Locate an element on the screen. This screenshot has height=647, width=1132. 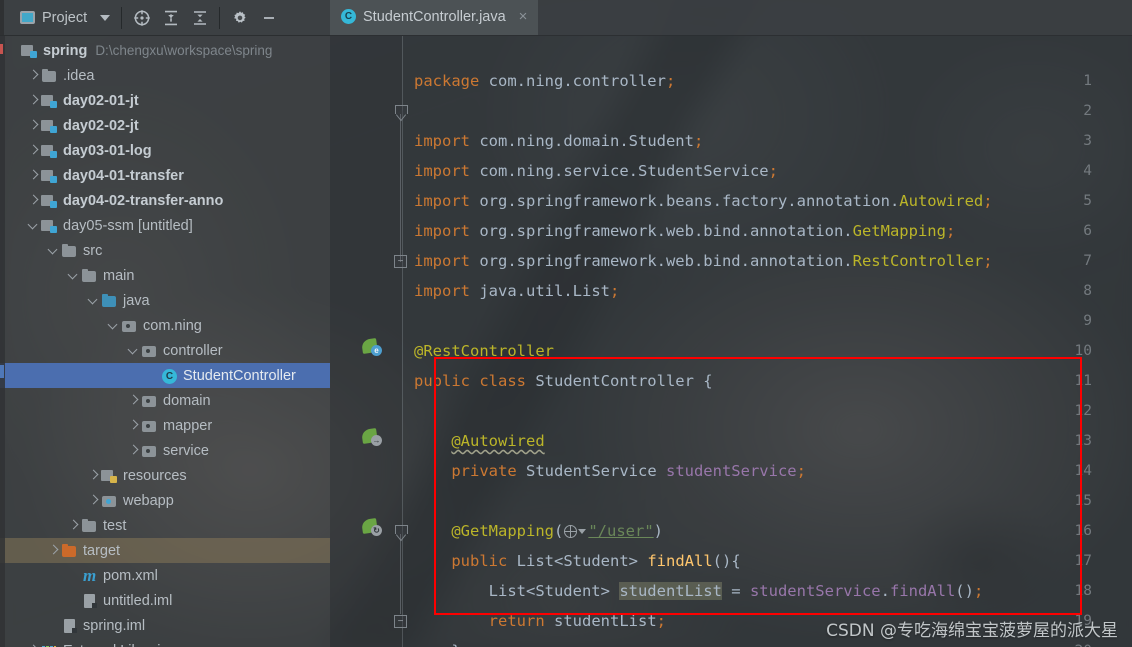
tree-node-pom-xml: pom.xml is located at coordinates (165, 575).